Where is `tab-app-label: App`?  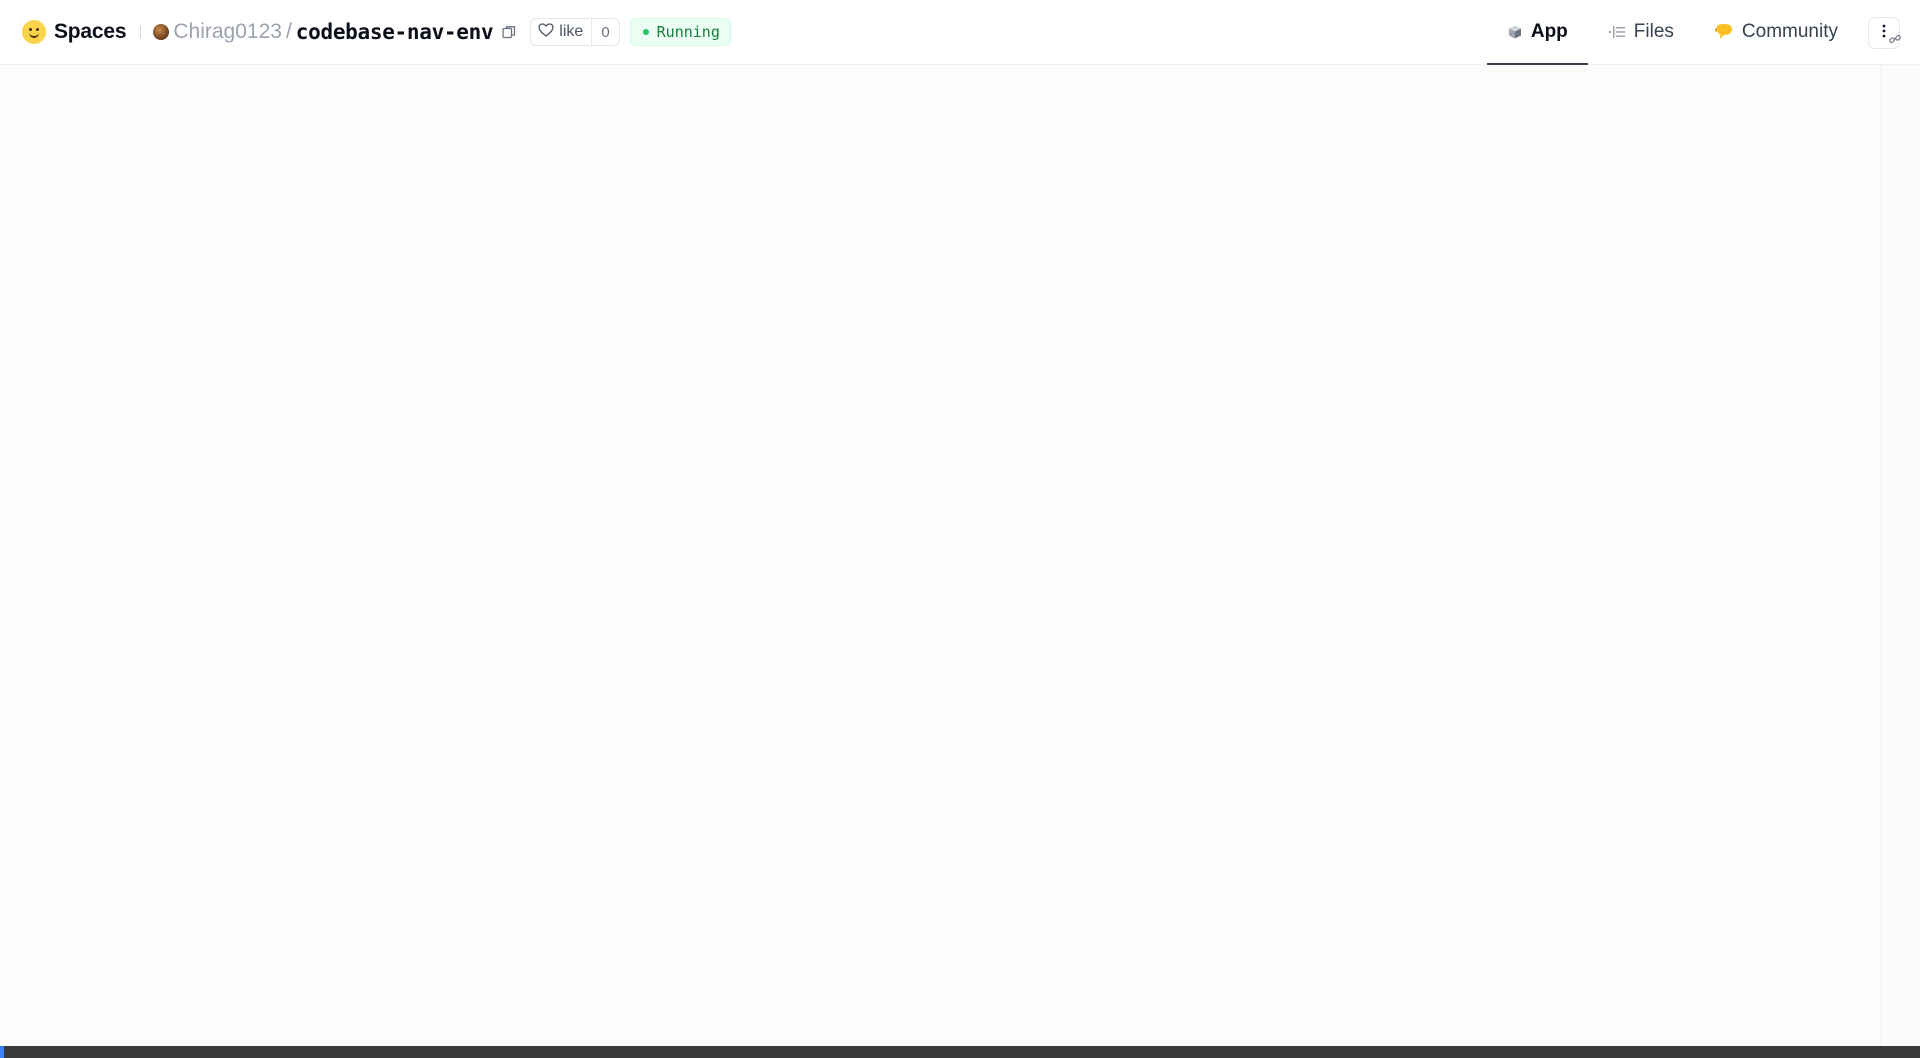 tab-app-label: App is located at coordinates (1549, 31).